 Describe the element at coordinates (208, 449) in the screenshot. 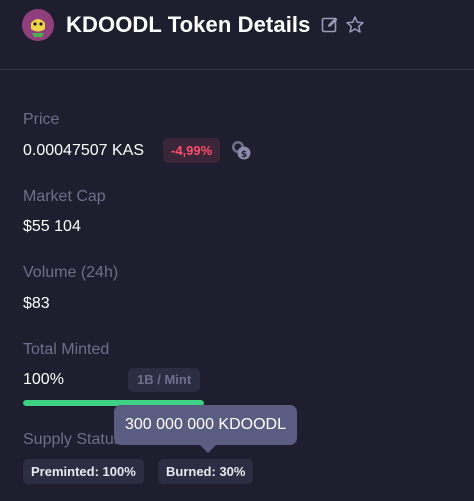

I see `tooltip-arrow` at that location.